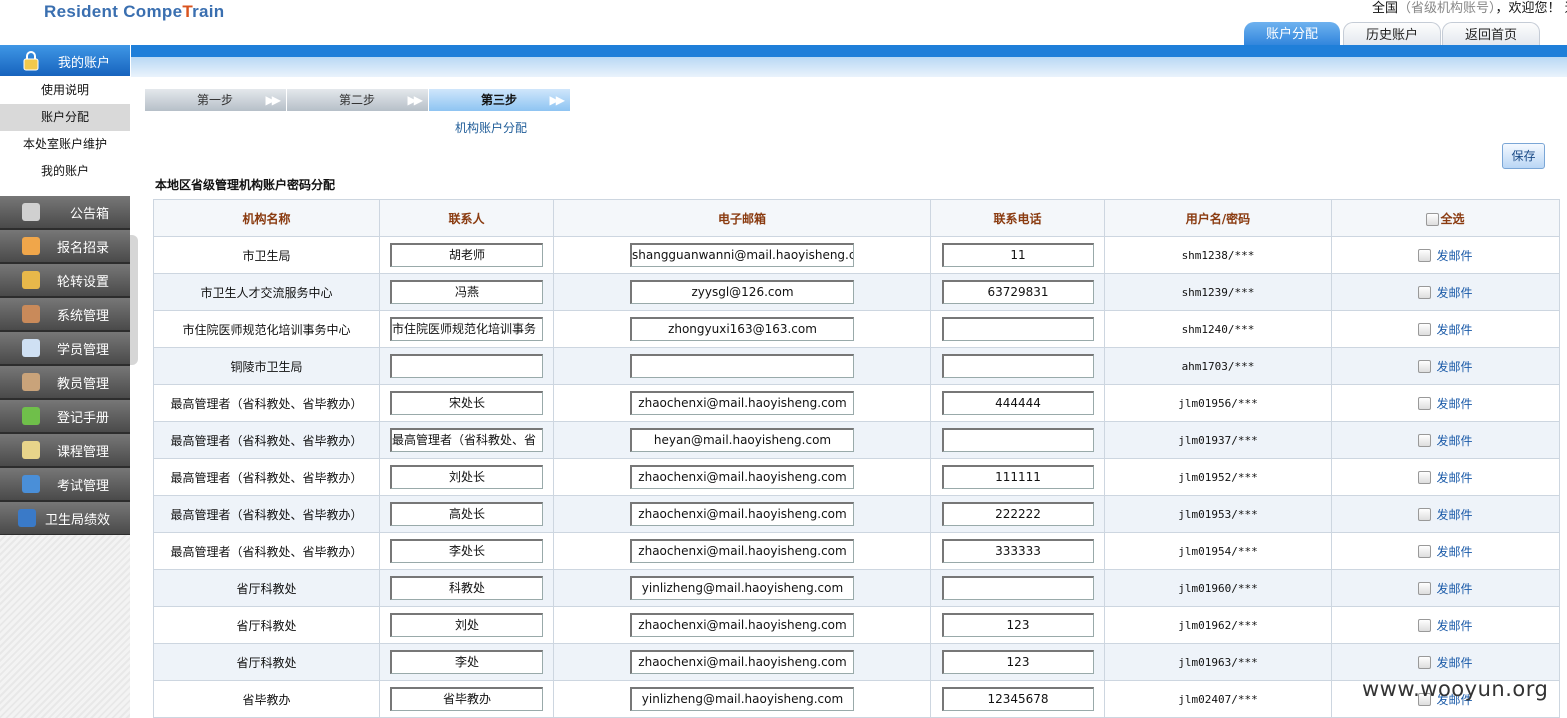 Image resolution: width=1567 pixels, height=718 pixels. Describe the element at coordinates (1218, 514) in the screenshot. I see `username-cell: jlm01953/***` at that location.